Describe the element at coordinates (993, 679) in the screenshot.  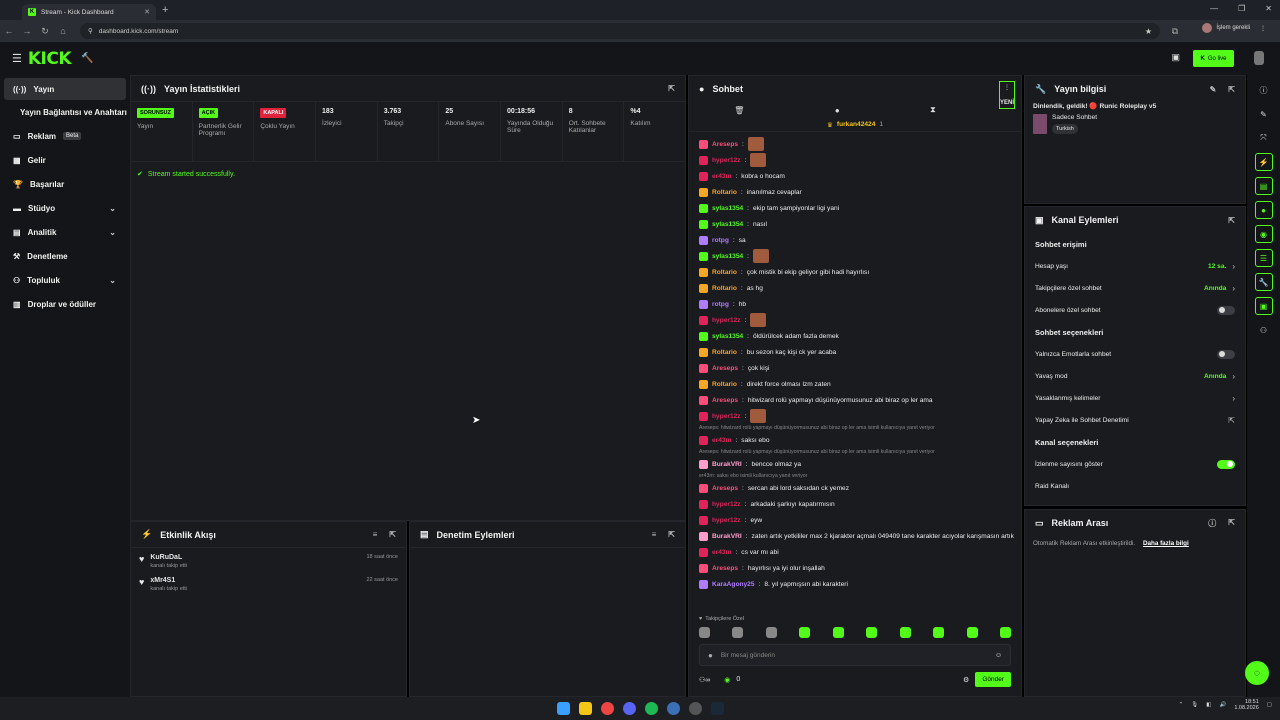
I see `send-button: Gönder` at that location.